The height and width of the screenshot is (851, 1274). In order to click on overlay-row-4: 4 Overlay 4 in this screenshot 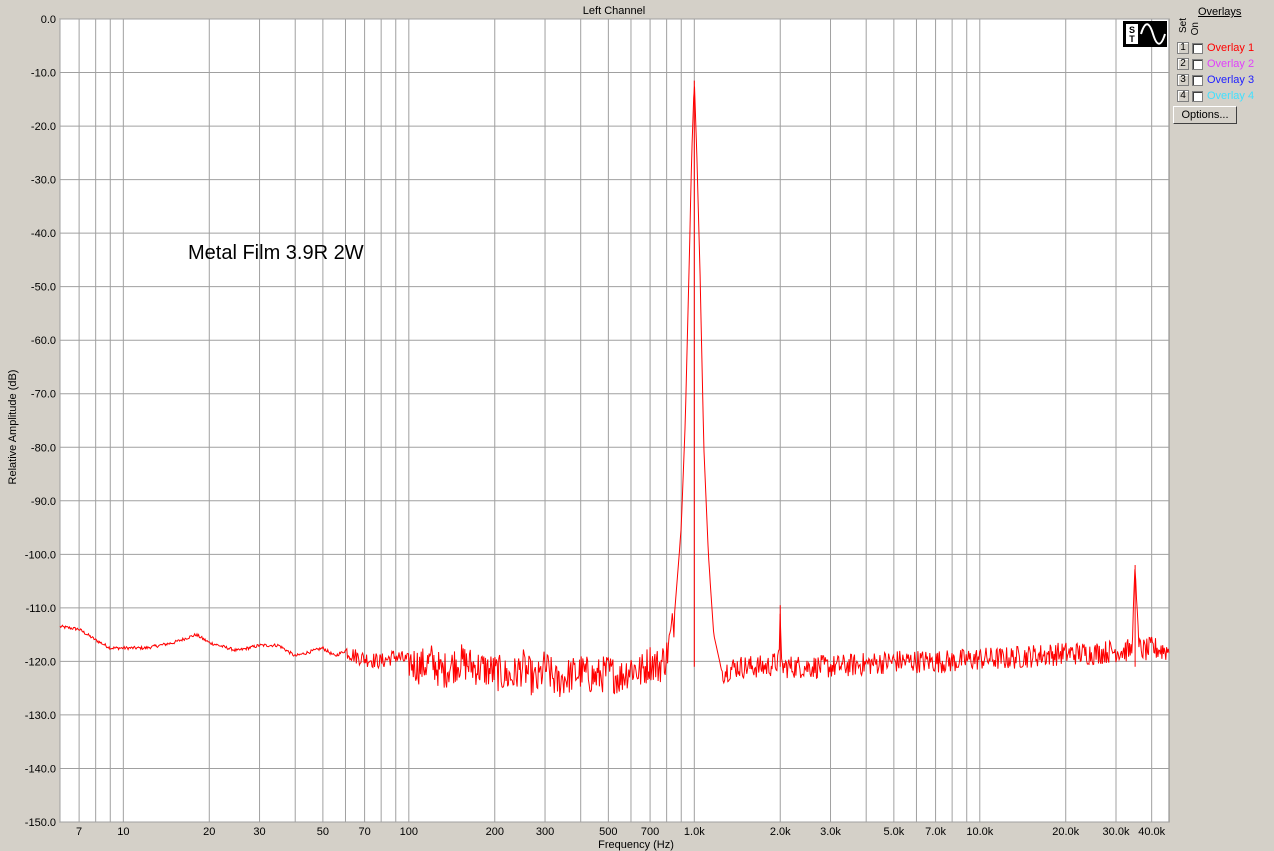, I will do `click(1215, 96)`.